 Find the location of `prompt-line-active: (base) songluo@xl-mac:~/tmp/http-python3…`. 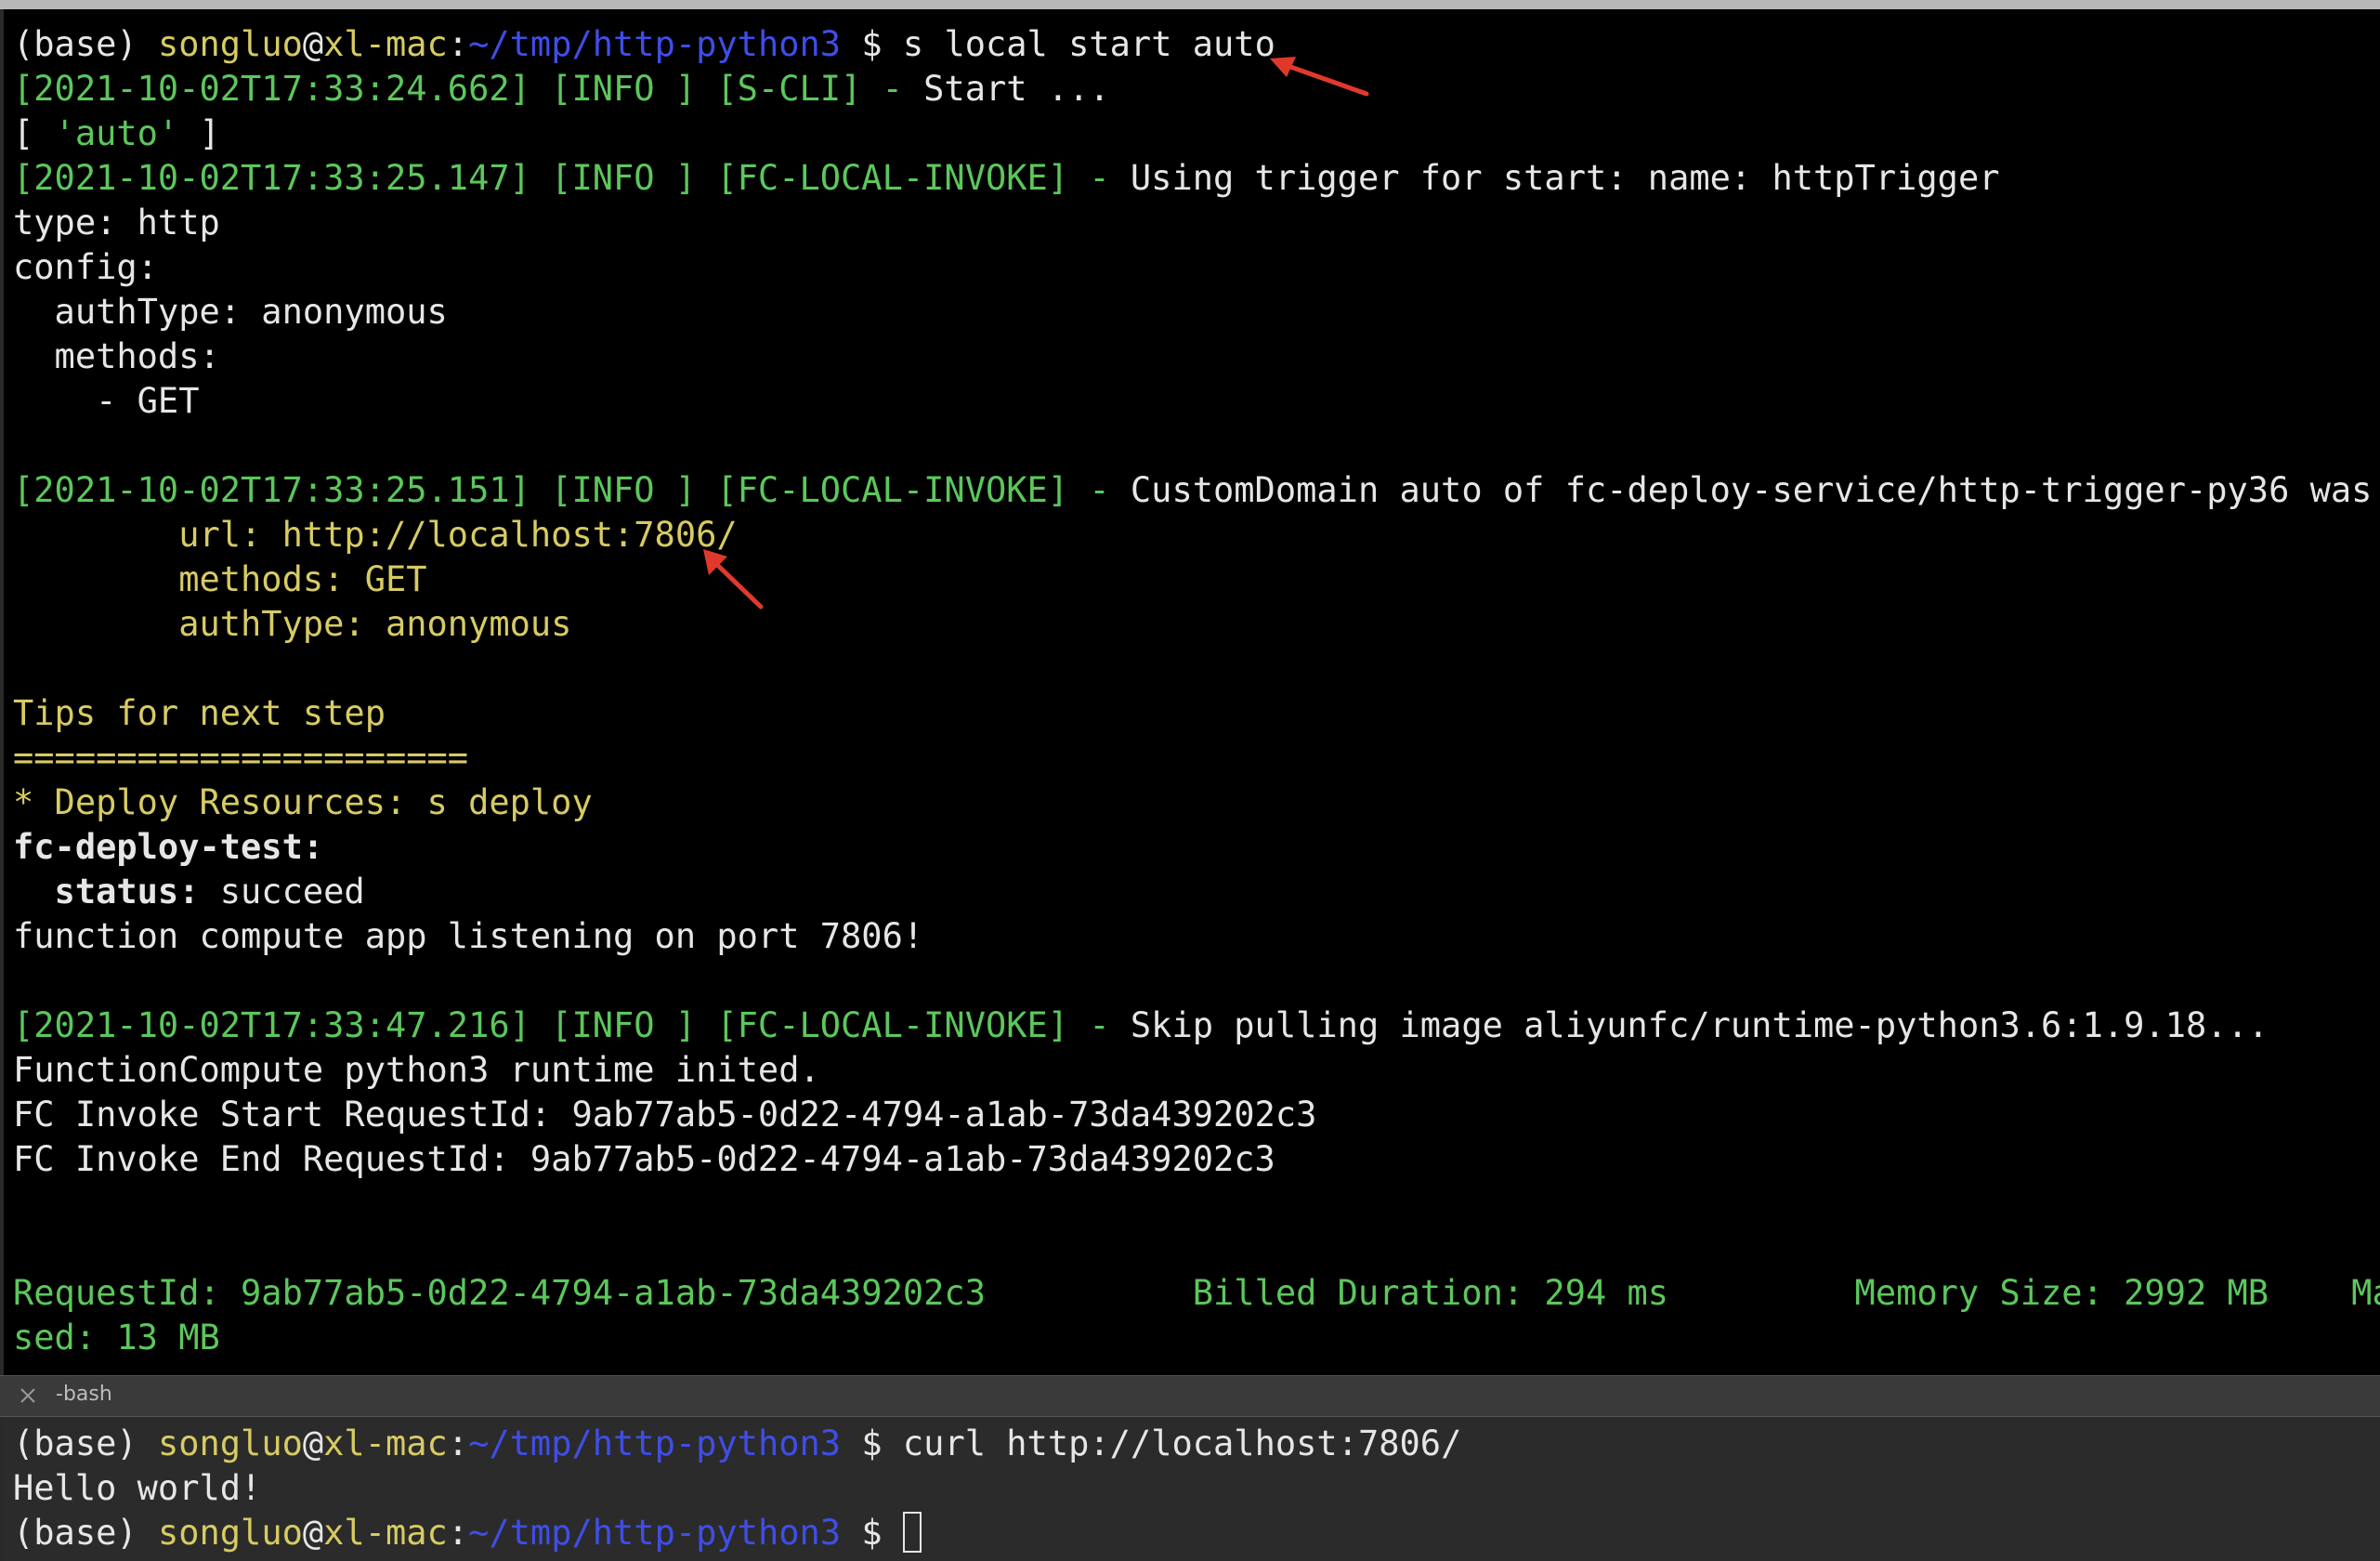

prompt-line-active: (base) songluo@xl-mac:~/tmp/http-python3… is located at coordinates (467, 1533).